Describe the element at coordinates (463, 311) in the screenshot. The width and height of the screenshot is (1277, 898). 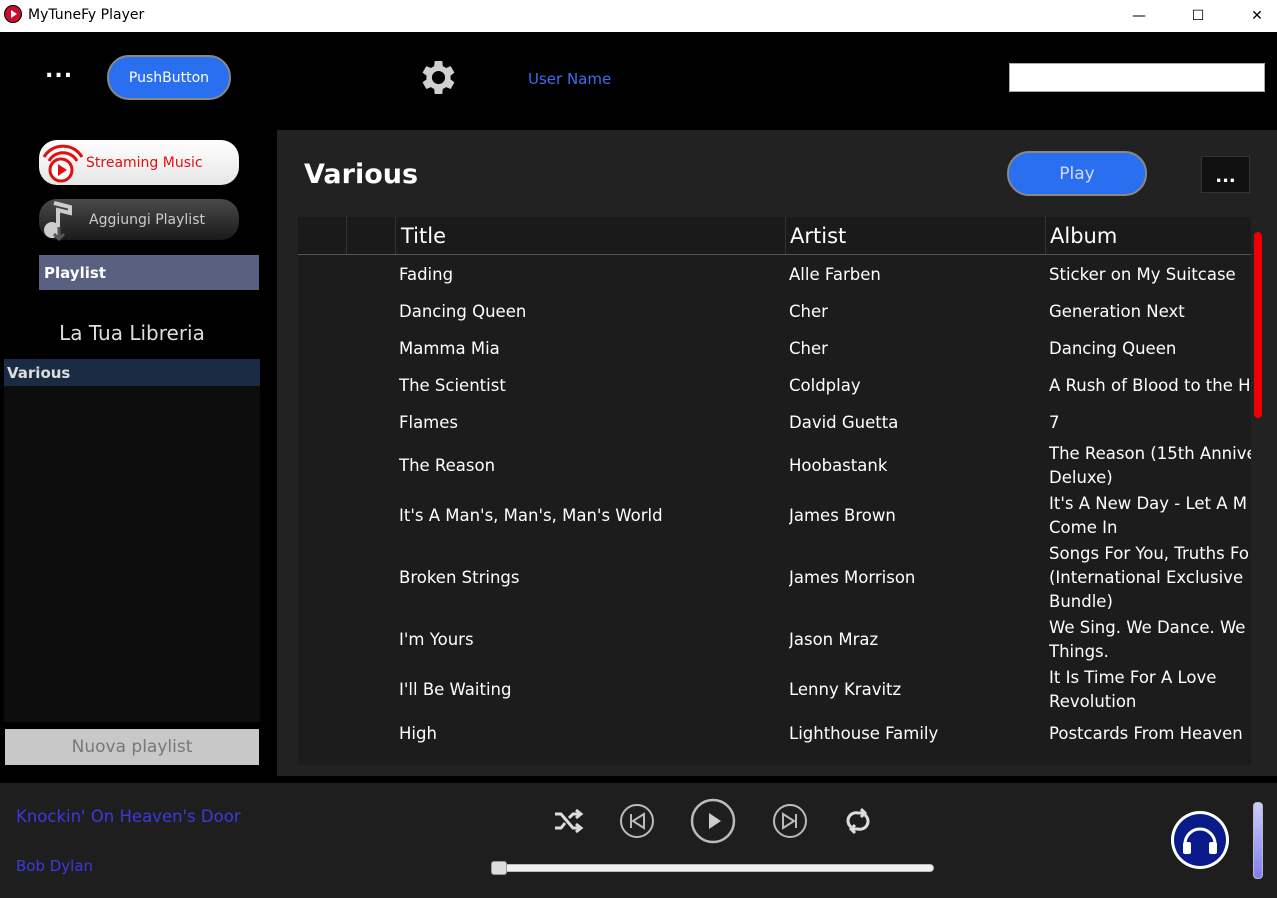
I see `track-title: Dancing Queen` at that location.